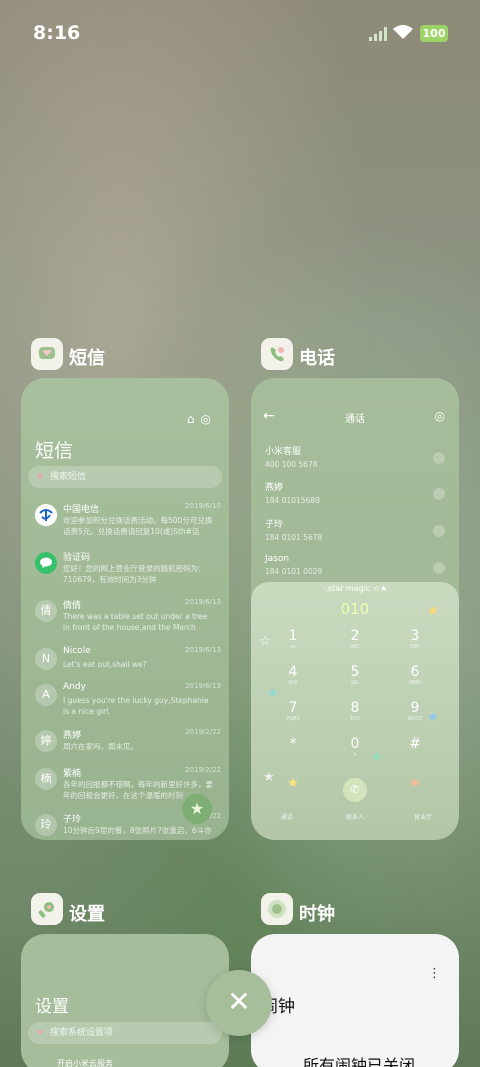  What do you see at coordinates (317, 358) in the screenshot?
I see `phone-app-title: 电话` at bounding box center [317, 358].